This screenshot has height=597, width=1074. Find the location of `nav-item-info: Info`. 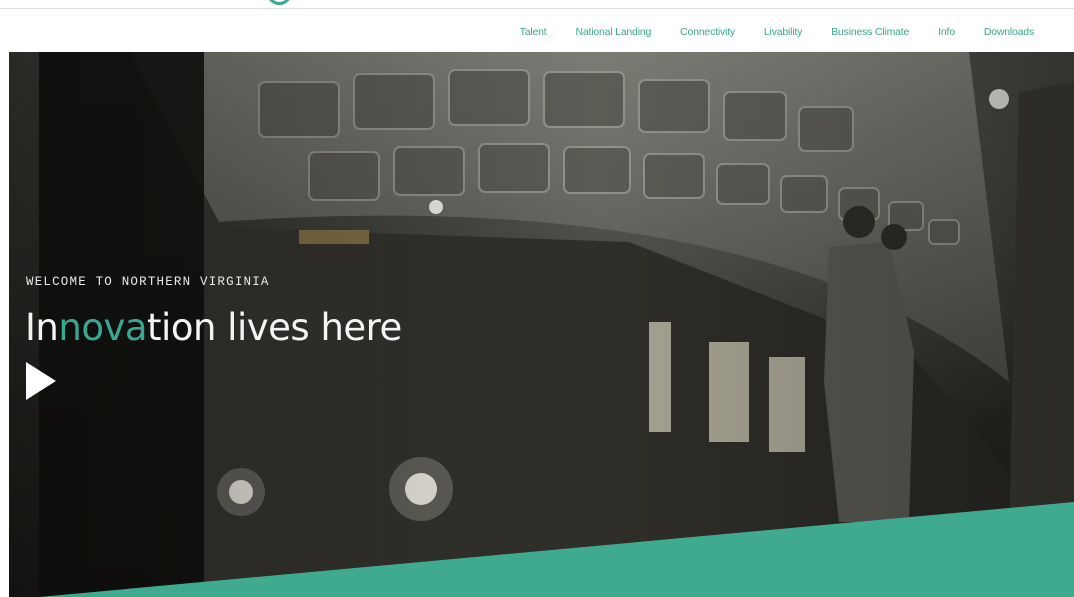

nav-item-info: Info is located at coordinates (946, 32).